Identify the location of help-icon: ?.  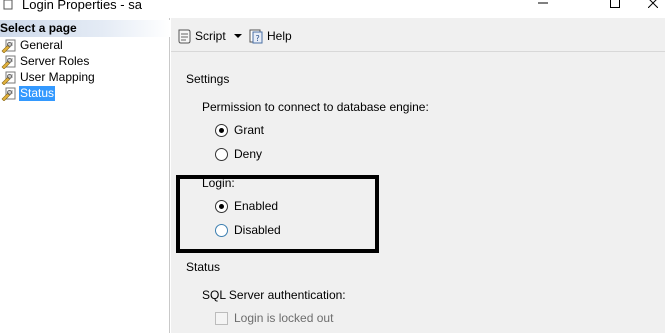
(256, 36).